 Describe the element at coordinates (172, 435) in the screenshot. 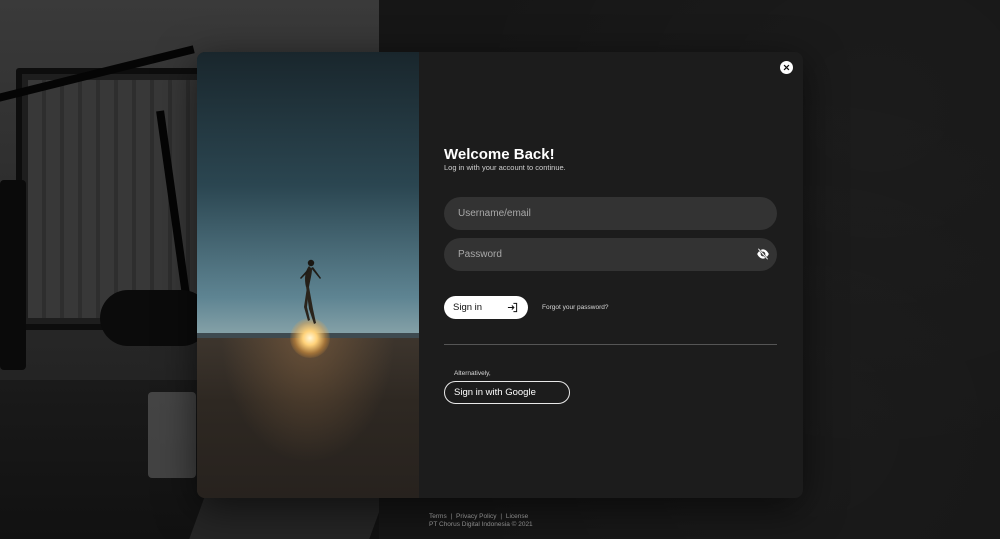

I see `background-device` at that location.